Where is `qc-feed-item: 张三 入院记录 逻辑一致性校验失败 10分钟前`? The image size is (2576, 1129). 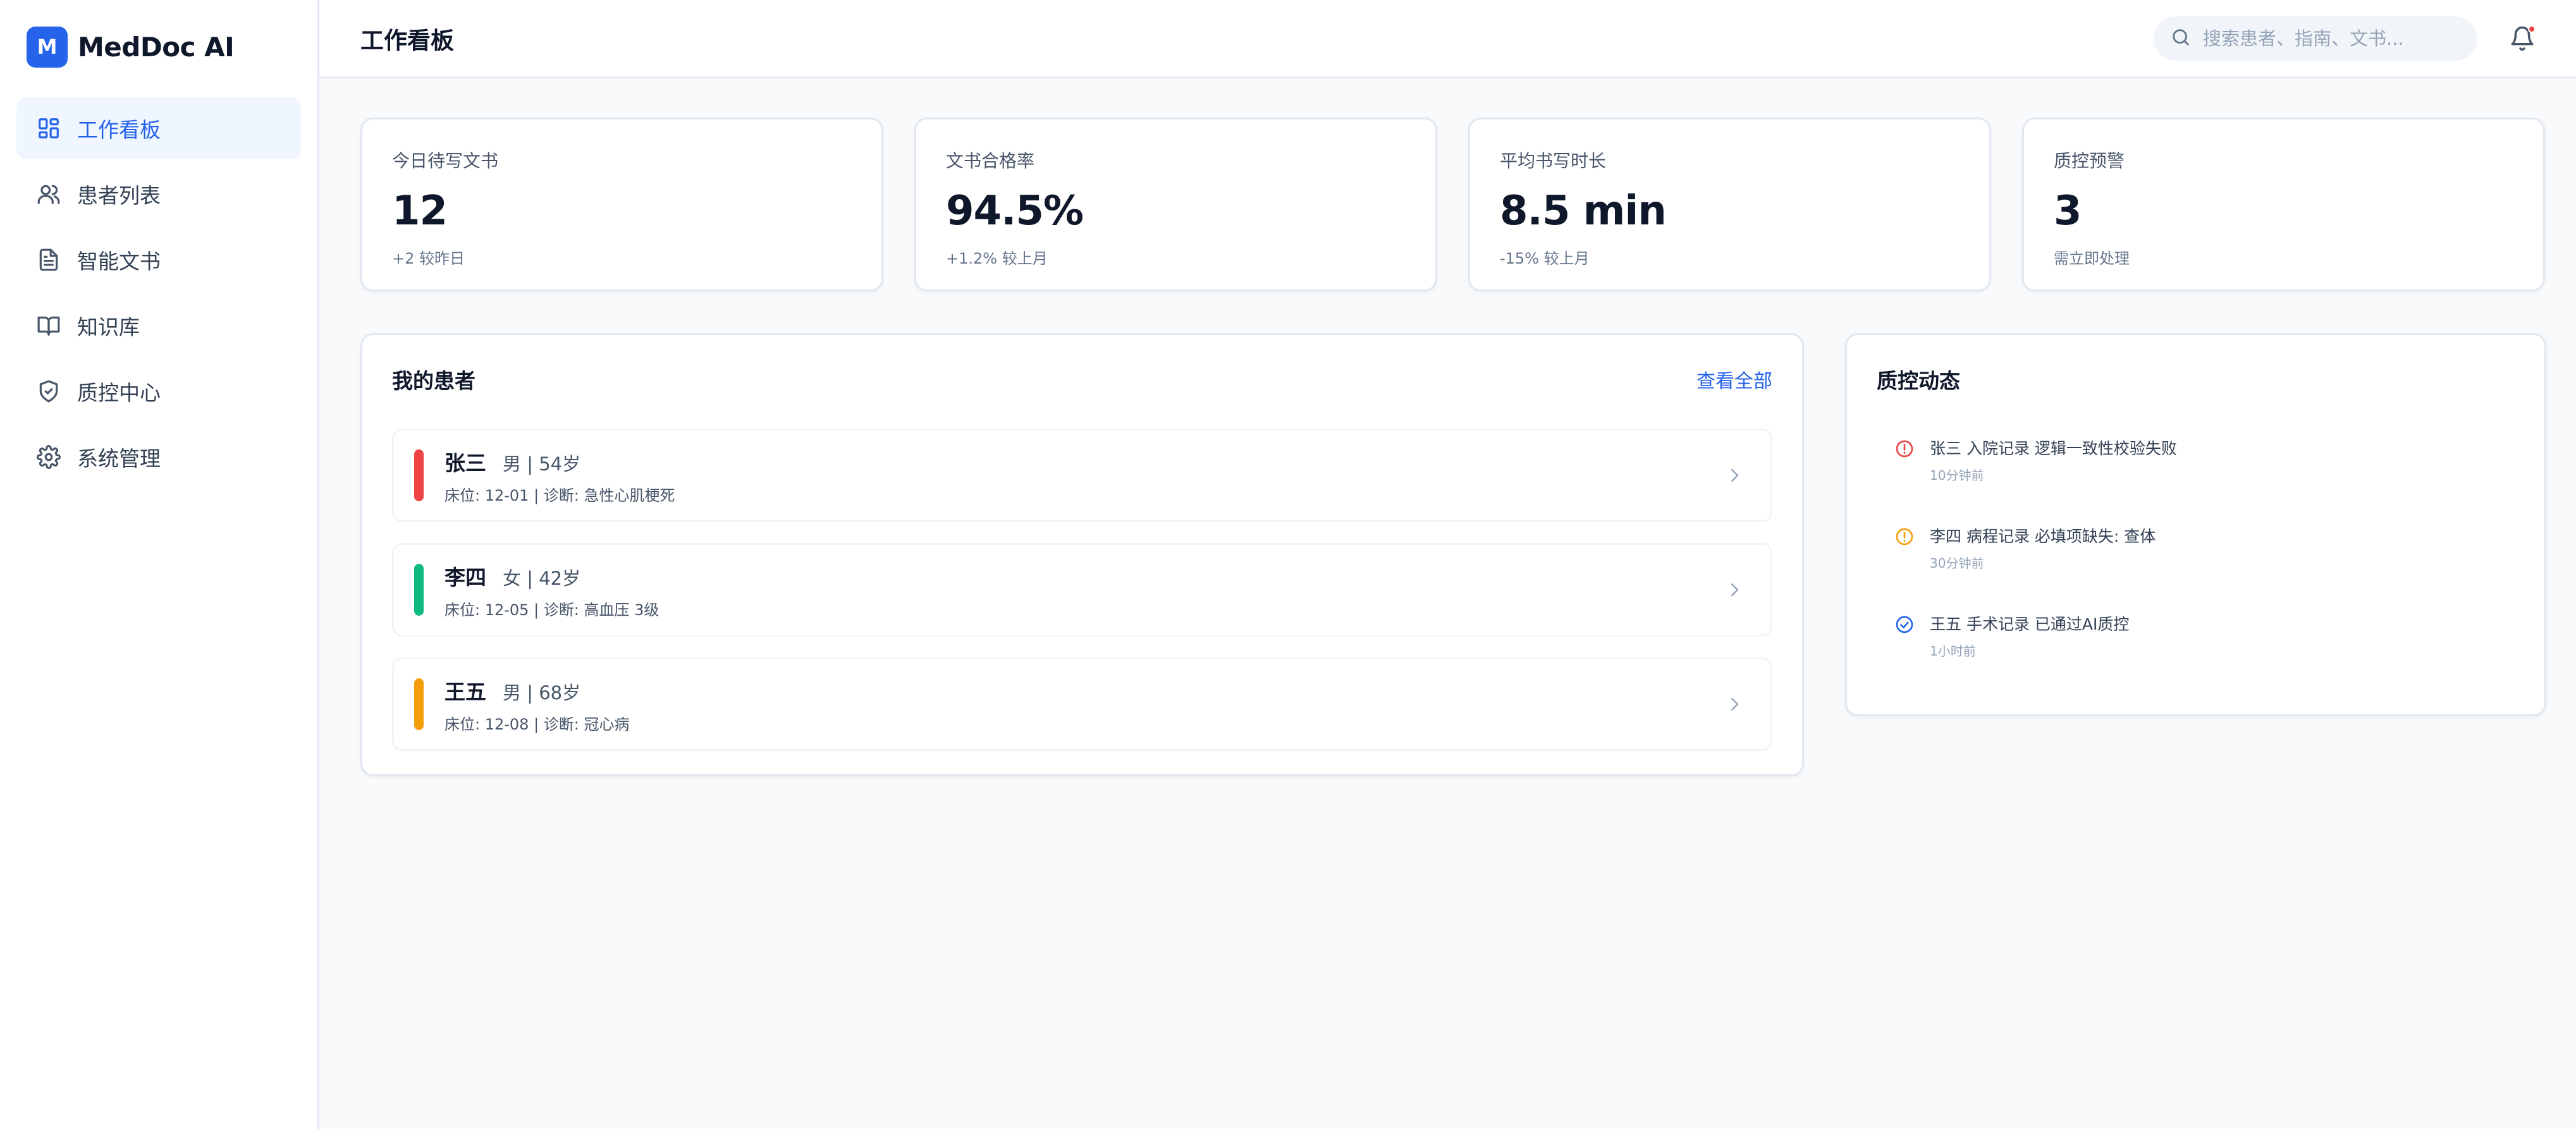 qc-feed-item: 张三 入院记录 逻辑一致性校验失败 10分钟前 is located at coordinates (2204, 460).